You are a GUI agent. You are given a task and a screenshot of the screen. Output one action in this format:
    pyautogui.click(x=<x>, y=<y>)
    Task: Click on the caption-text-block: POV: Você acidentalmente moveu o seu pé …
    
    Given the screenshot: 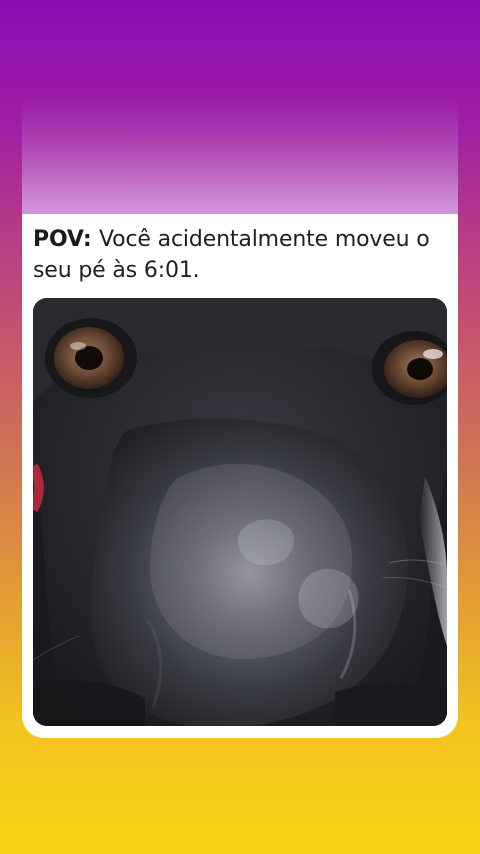 What is the action you would take?
    pyautogui.click(x=238, y=255)
    